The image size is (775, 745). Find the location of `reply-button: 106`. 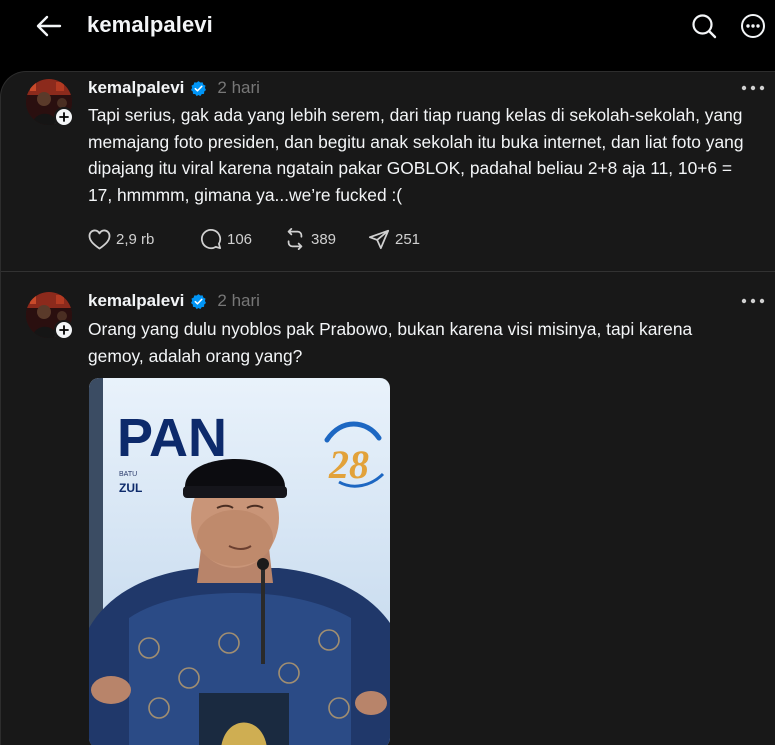

reply-button: 106 is located at coordinates (242, 239).